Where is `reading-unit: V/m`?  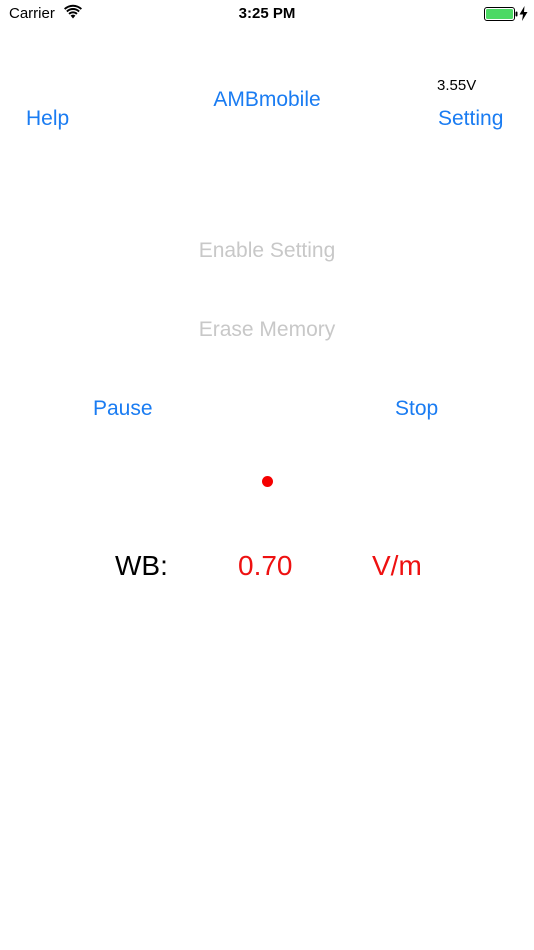
reading-unit: V/m is located at coordinates (397, 565).